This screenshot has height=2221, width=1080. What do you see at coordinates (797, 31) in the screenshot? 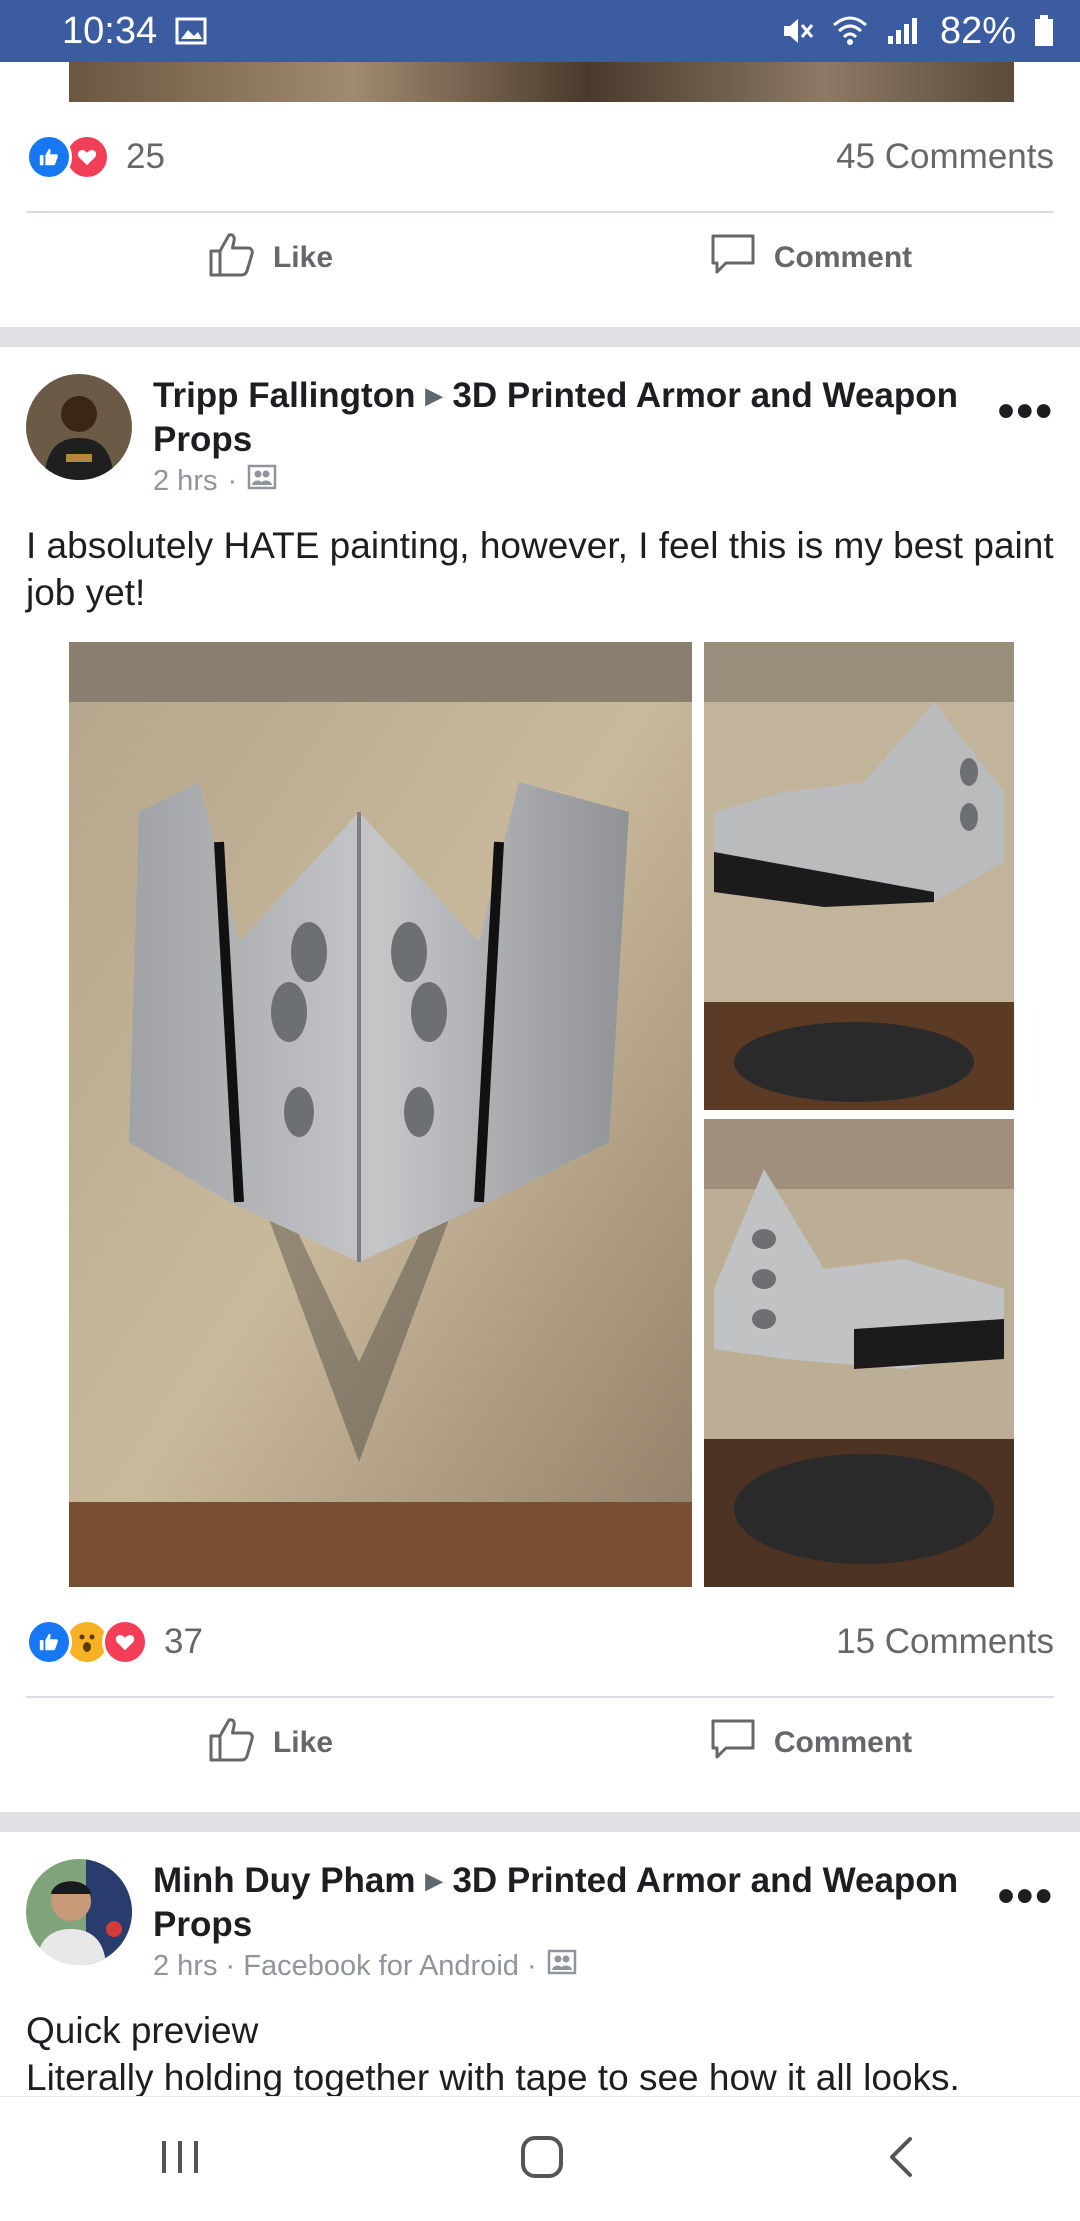
I see `mute-icon` at bounding box center [797, 31].